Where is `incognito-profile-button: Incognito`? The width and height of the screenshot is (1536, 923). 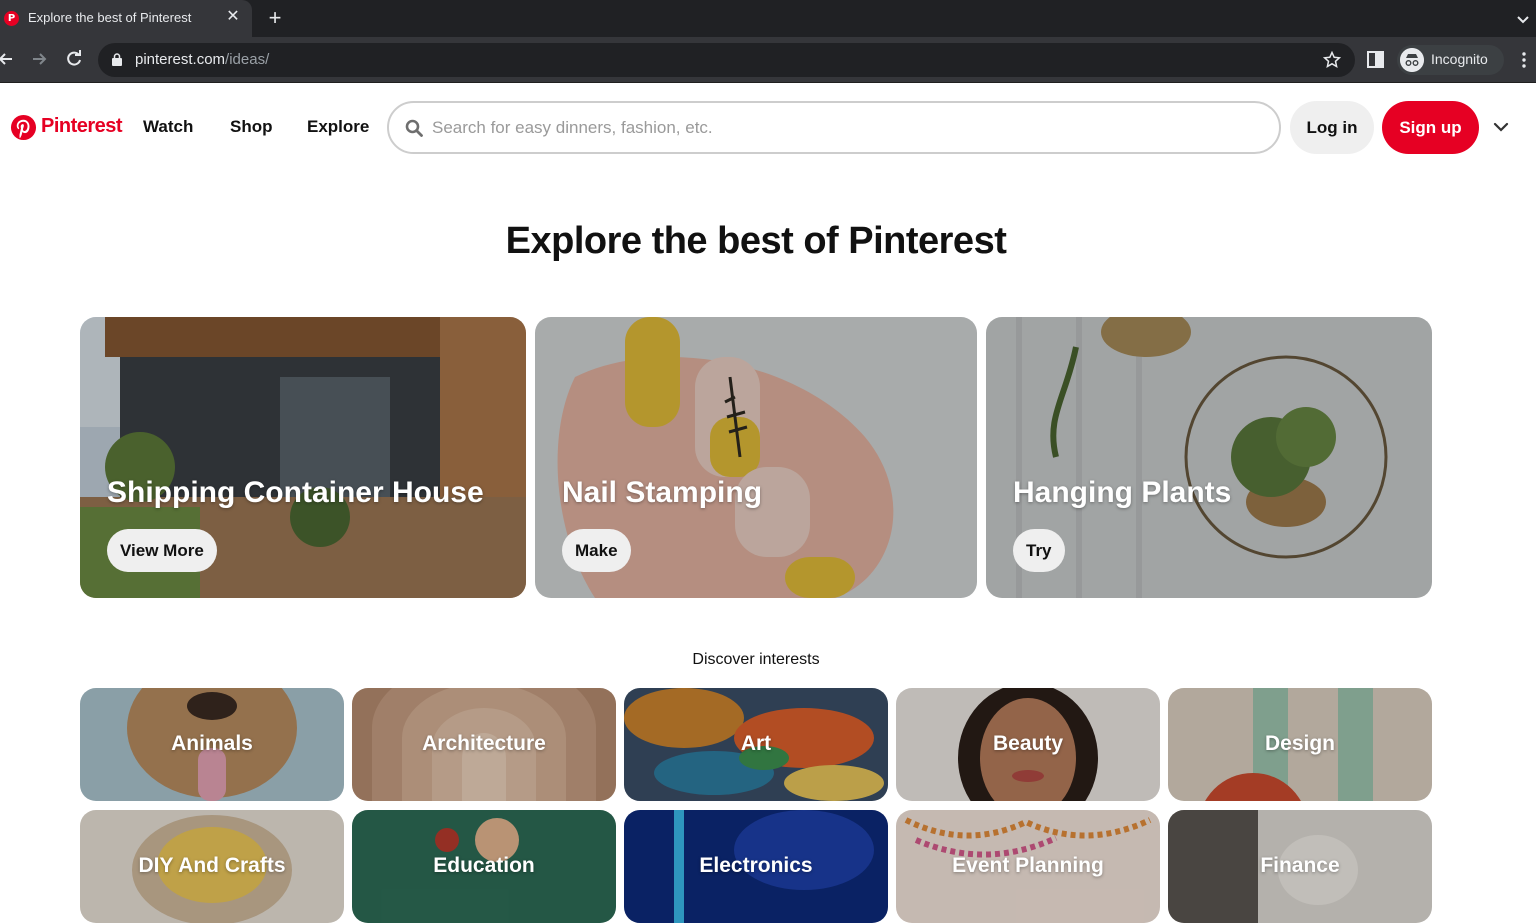 incognito-profile-button: Incognito is located at coordinates (1450, 60).